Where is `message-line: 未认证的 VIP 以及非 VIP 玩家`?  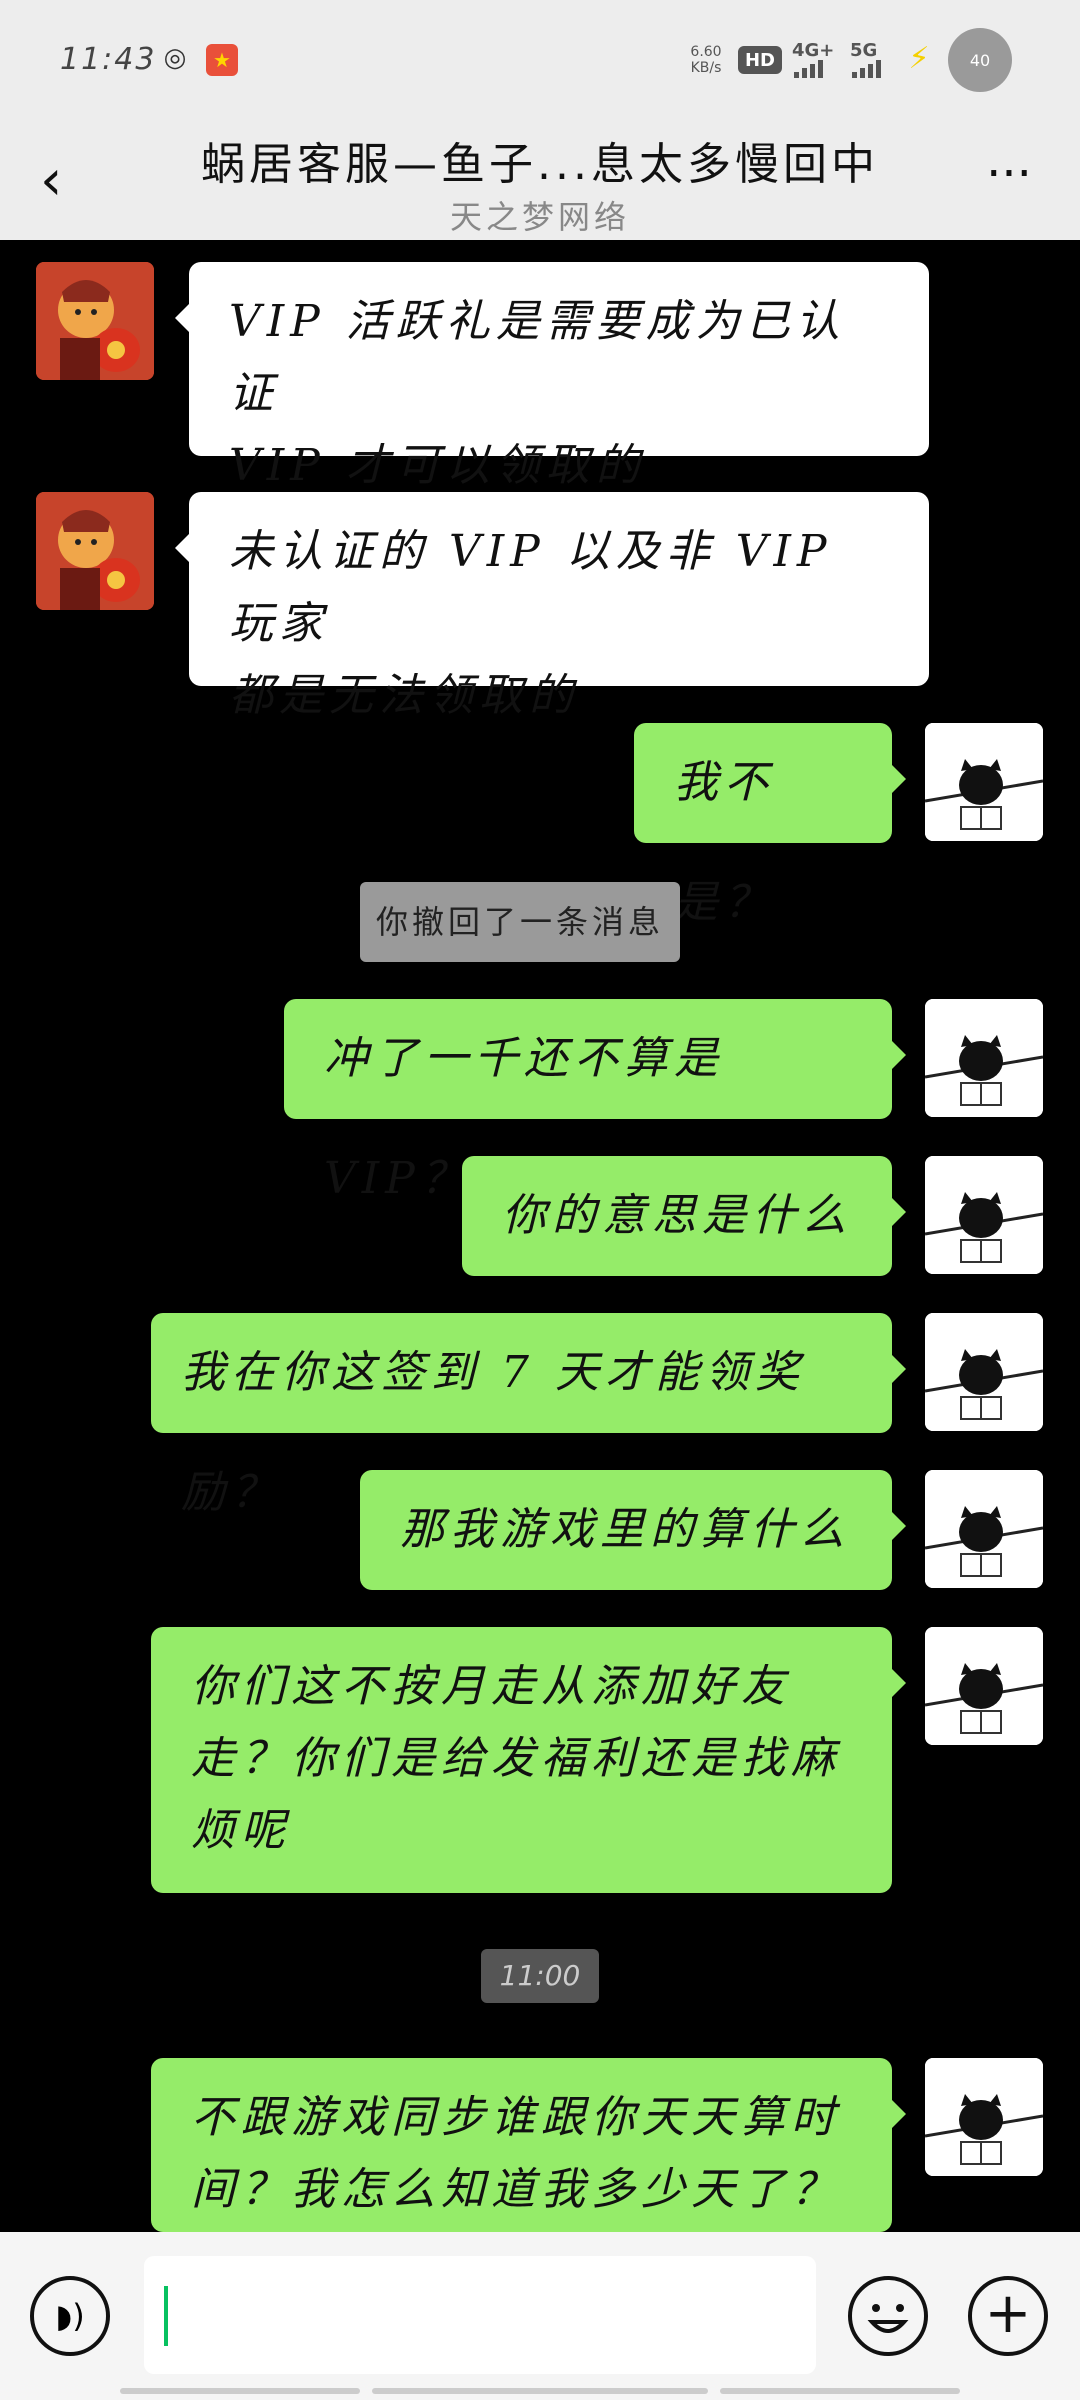
message-line: 未认证的 VIP 以及非 VIP 玩家 is located at coordinates (531, 587).